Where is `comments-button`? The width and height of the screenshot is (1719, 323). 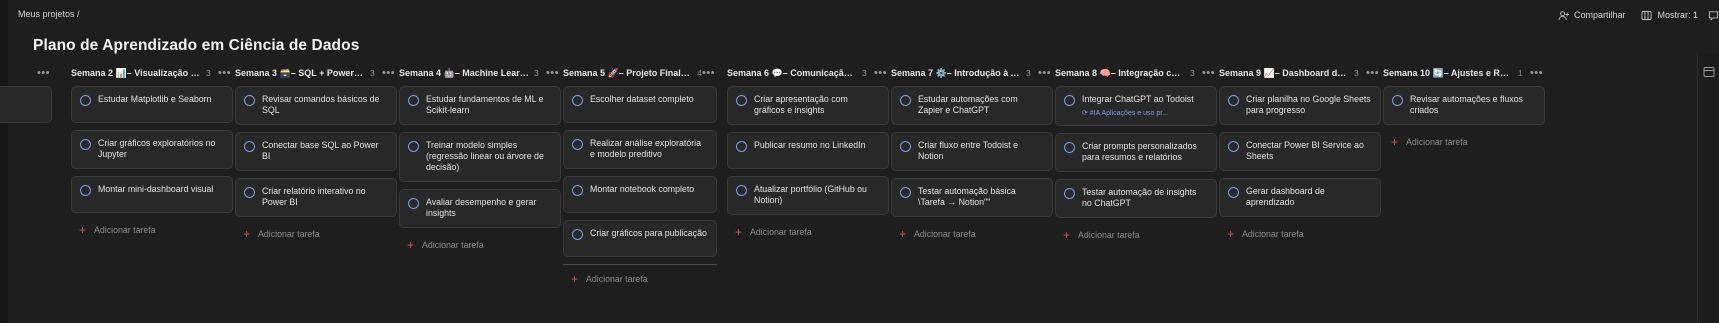
comments-button is located at coordinates (1713, 15).